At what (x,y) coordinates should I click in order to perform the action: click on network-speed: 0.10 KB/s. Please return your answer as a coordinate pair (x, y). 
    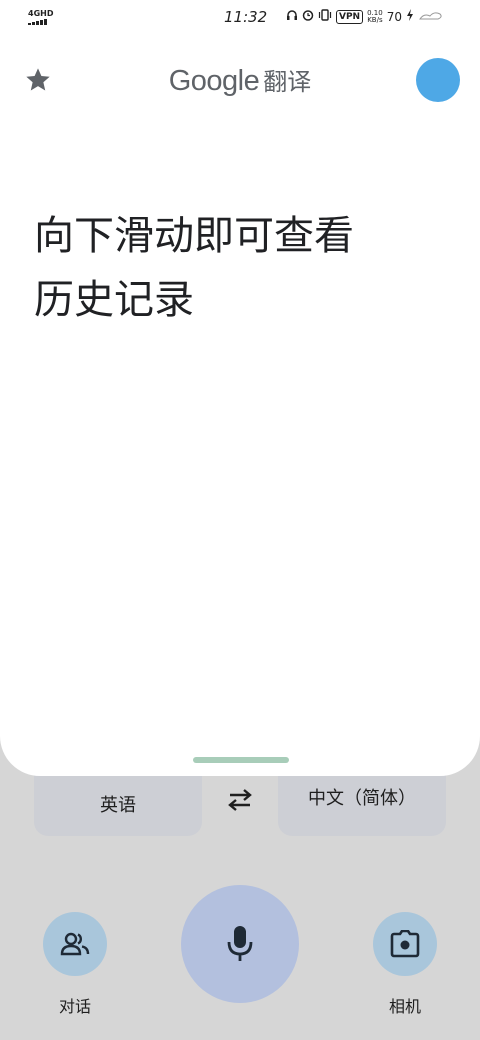
    Looking at the image, I should click on (375, 16).